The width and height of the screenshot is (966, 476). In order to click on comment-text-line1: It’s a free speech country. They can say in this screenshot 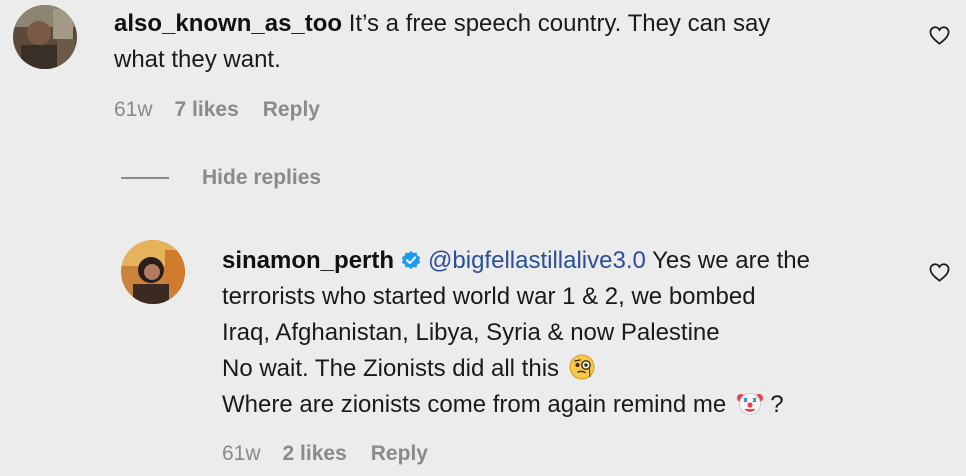, I will do `click(559, 23)`.